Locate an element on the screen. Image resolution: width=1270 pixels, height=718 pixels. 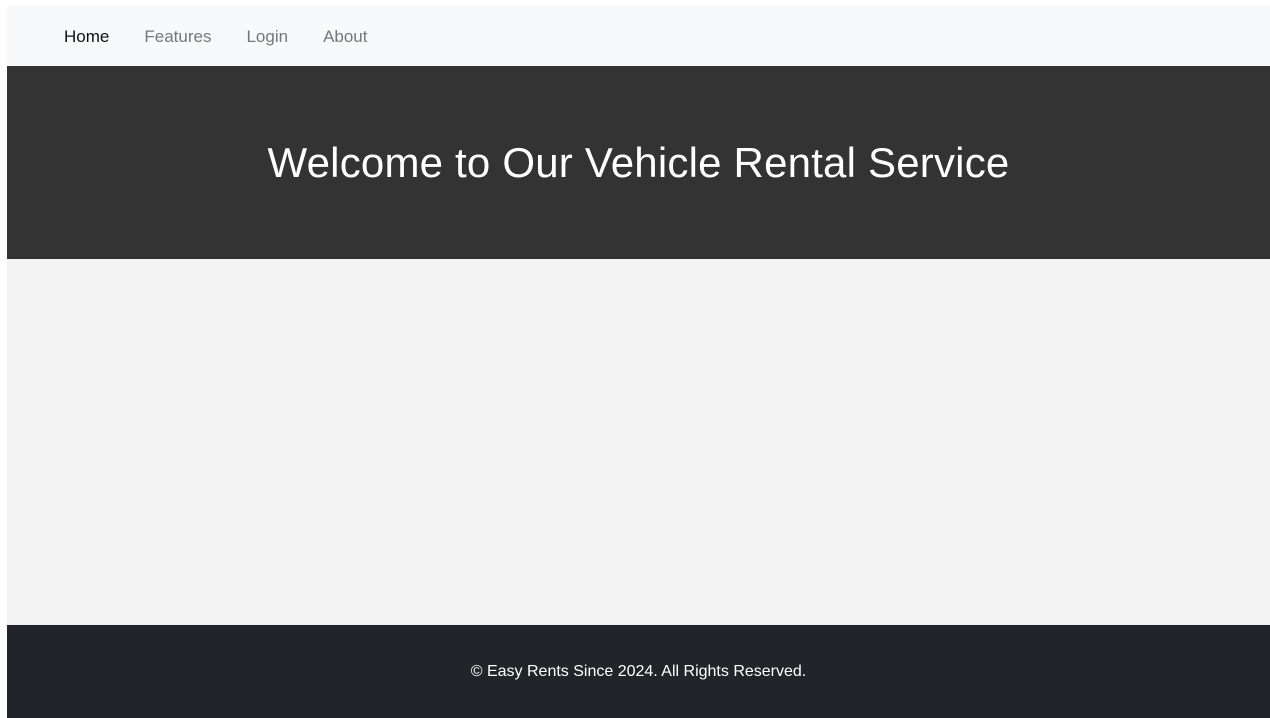
hero-title: Welcome to Our Vehicle Rental Service is located at coordinates (638, 162).